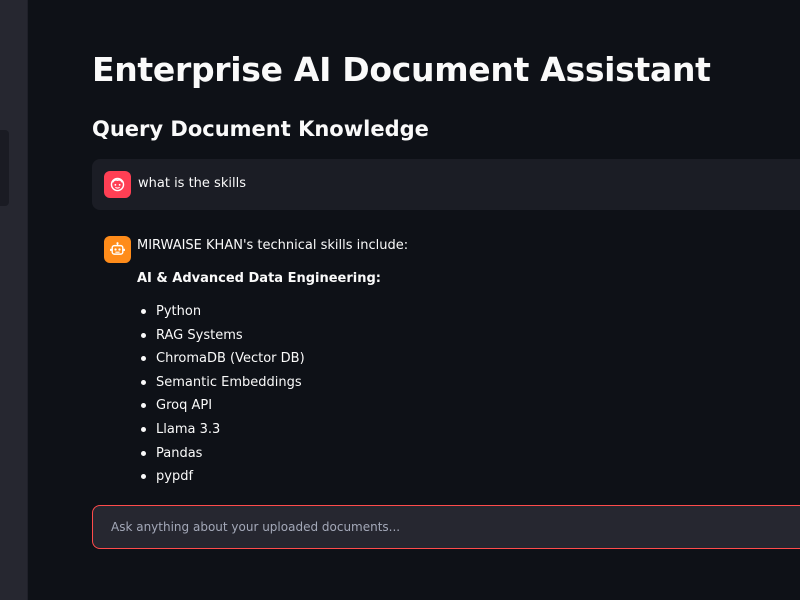 Image resolution: width=800 pixels, height=600 pixels. What do you see at coordinates (467, 454) in the screenshot?
I see `list-item: Pandas` at bounding box center [467, 454].